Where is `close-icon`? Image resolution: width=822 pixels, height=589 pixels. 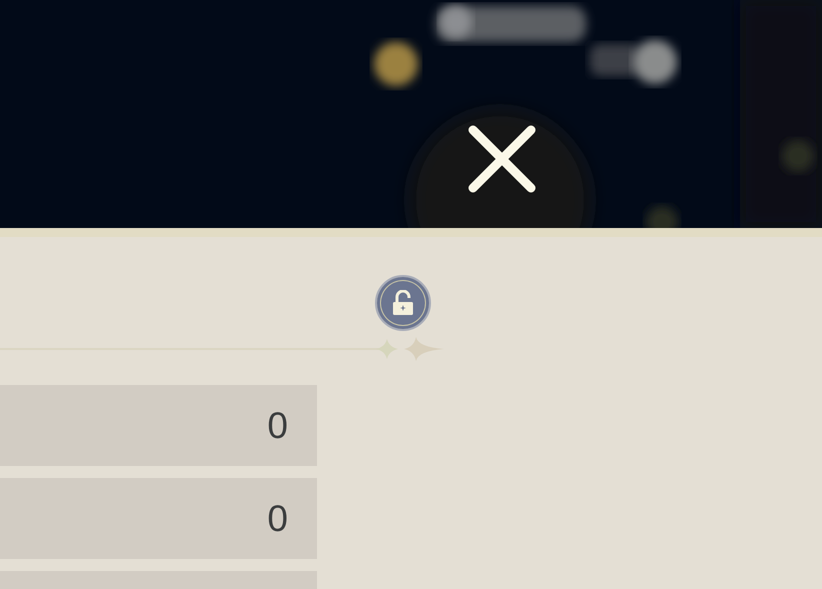 close-icon is located at coordinates (502, 159).